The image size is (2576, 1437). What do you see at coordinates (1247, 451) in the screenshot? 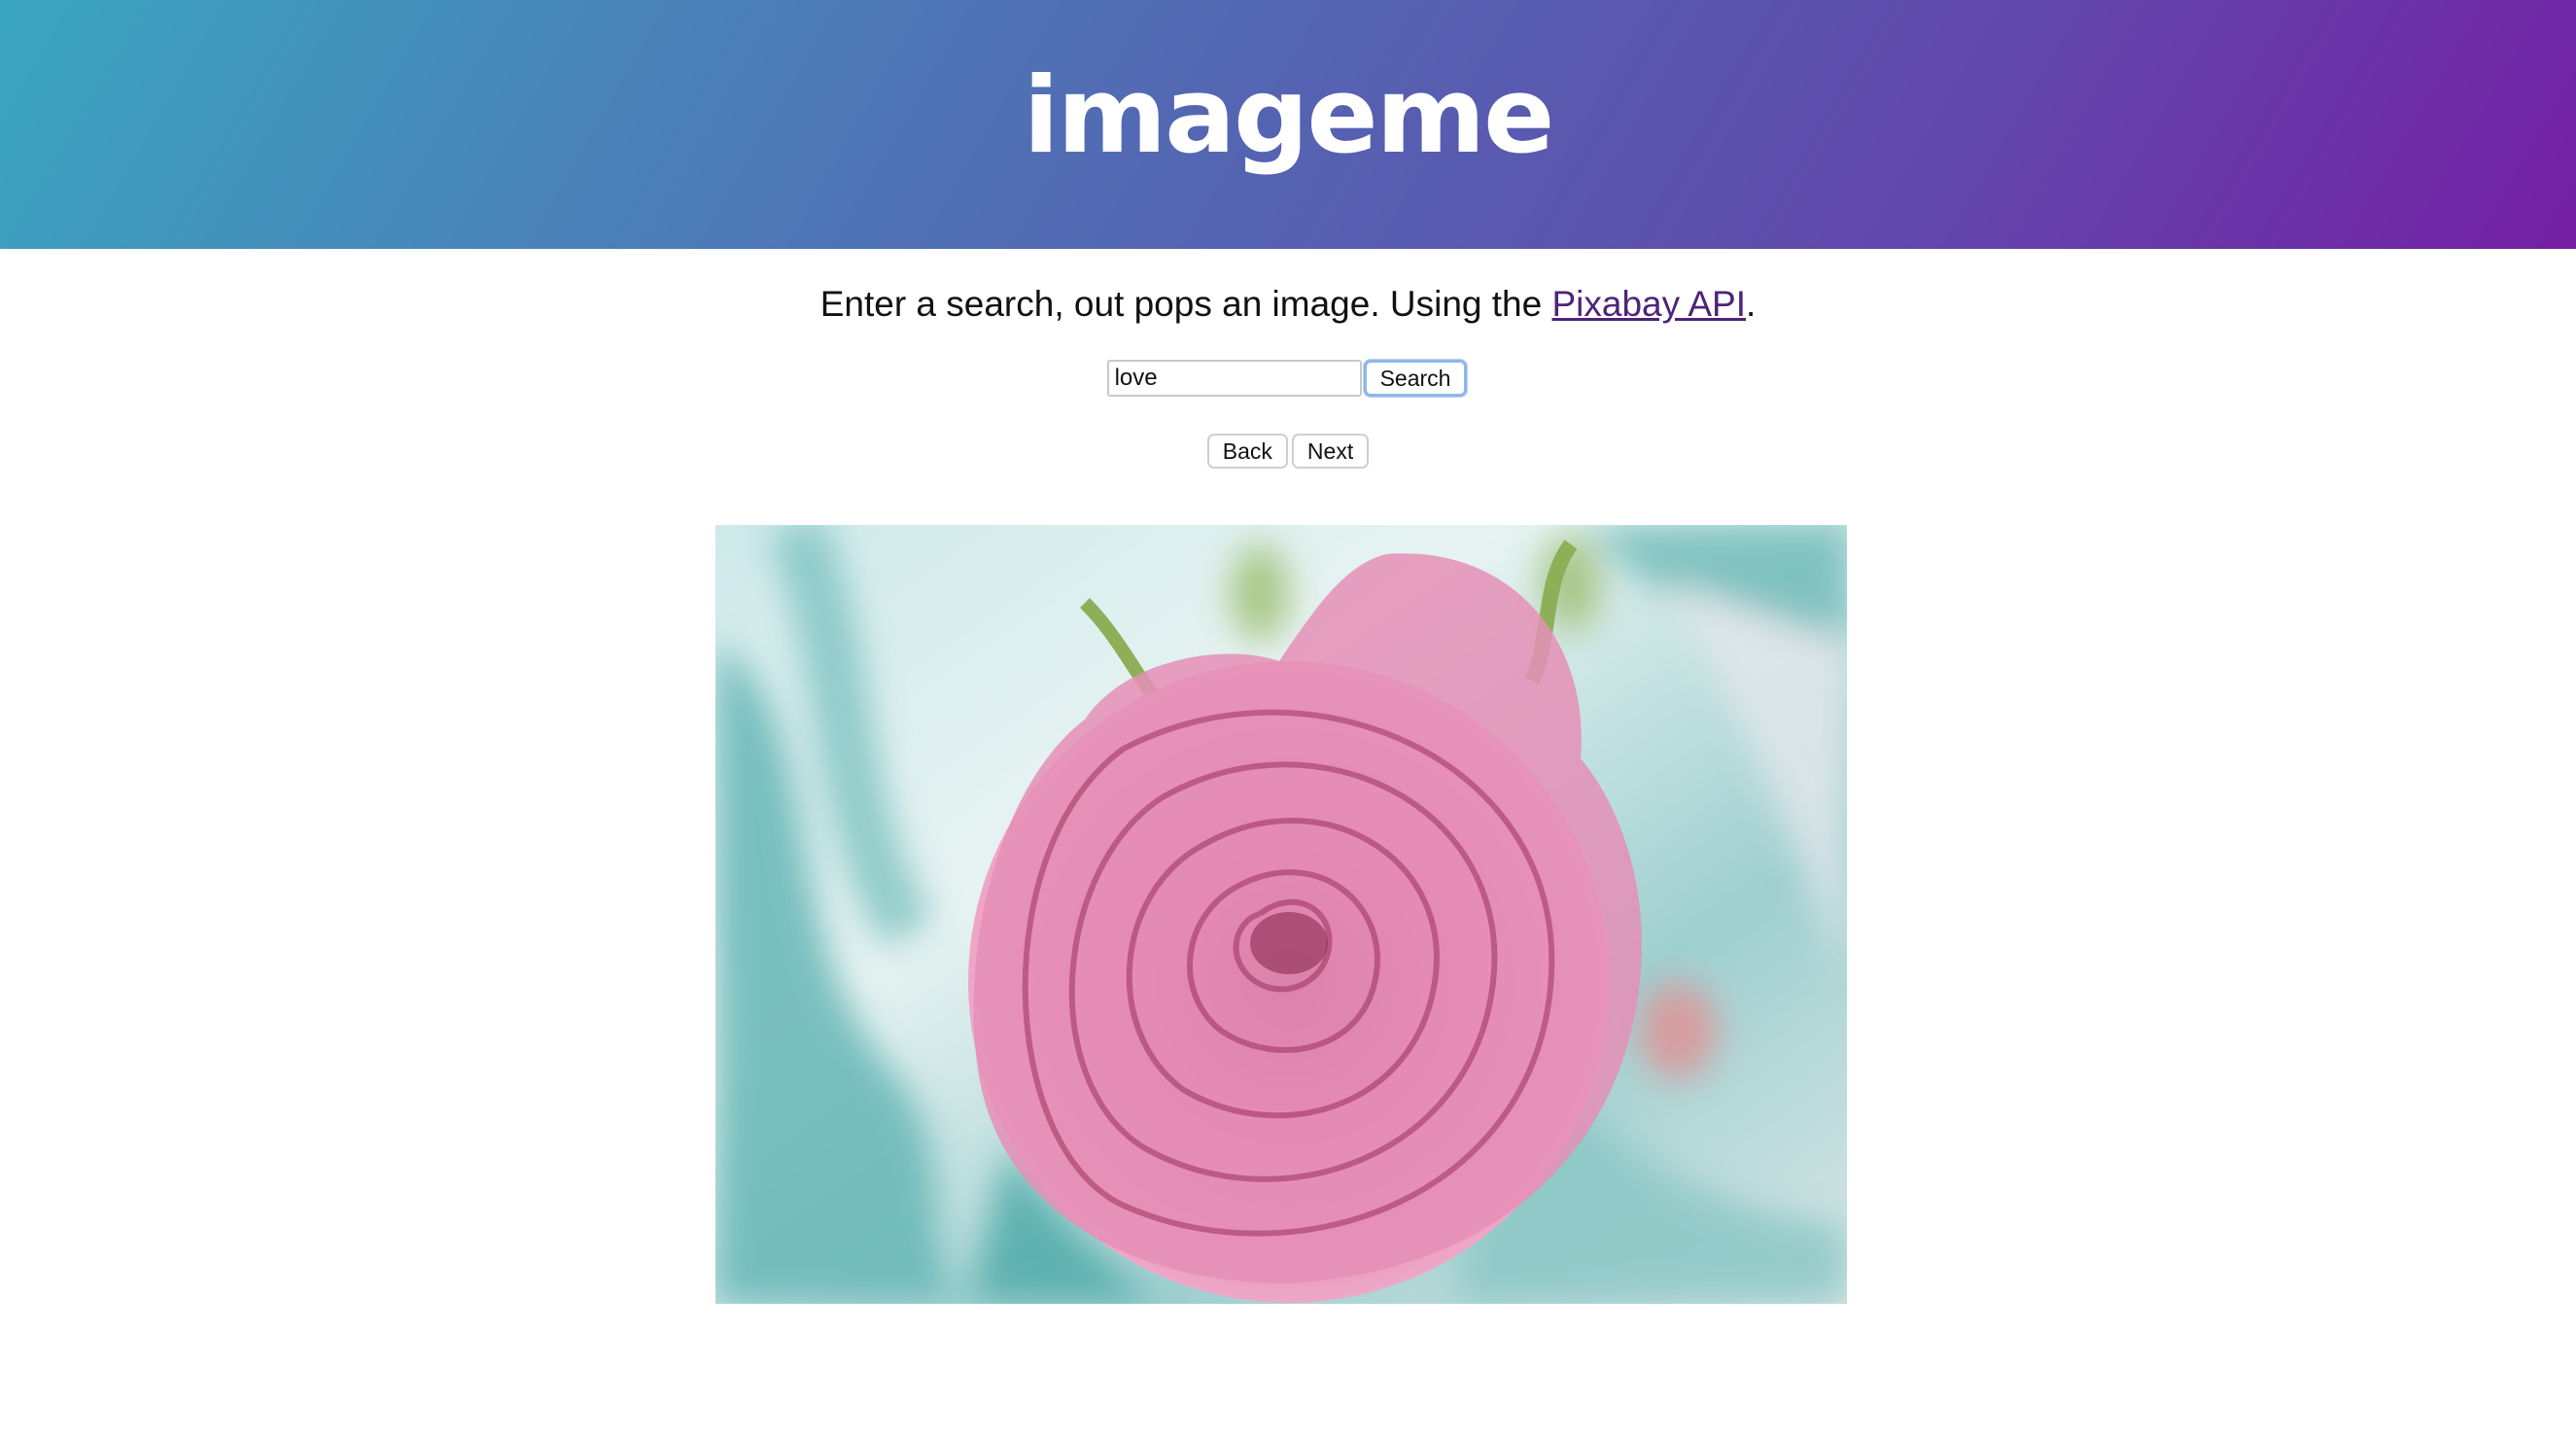
I see `back-button: Back` at bounding box center [1247, 451].